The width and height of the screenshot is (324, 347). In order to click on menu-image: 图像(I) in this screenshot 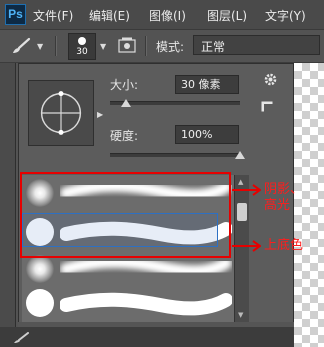, I will do `click(167, 15)`.